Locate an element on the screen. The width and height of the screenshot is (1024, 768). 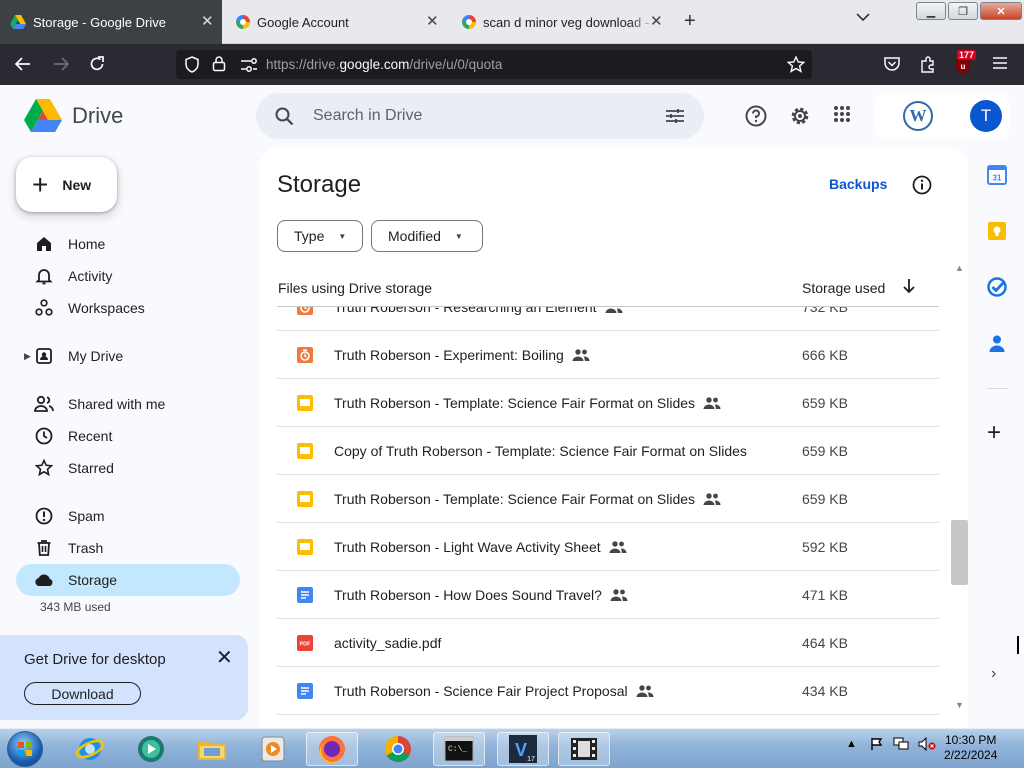
get-add-ons-icon: + is located at coordinates (994, 433).